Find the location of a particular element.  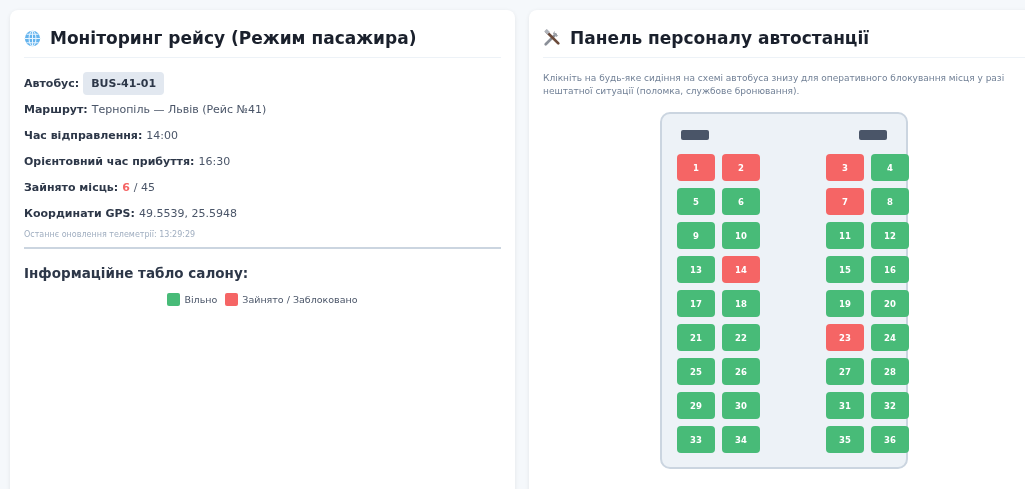

seat-button: 20 is located at coordinates (890, 304).